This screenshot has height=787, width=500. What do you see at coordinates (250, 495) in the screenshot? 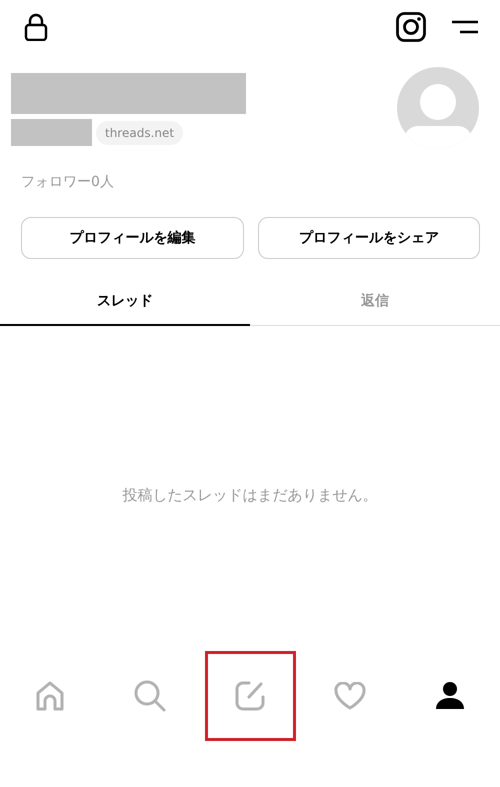
I see `empty-message: 投稿したスレッドはまだありません。` at bounding box center [250, 495].